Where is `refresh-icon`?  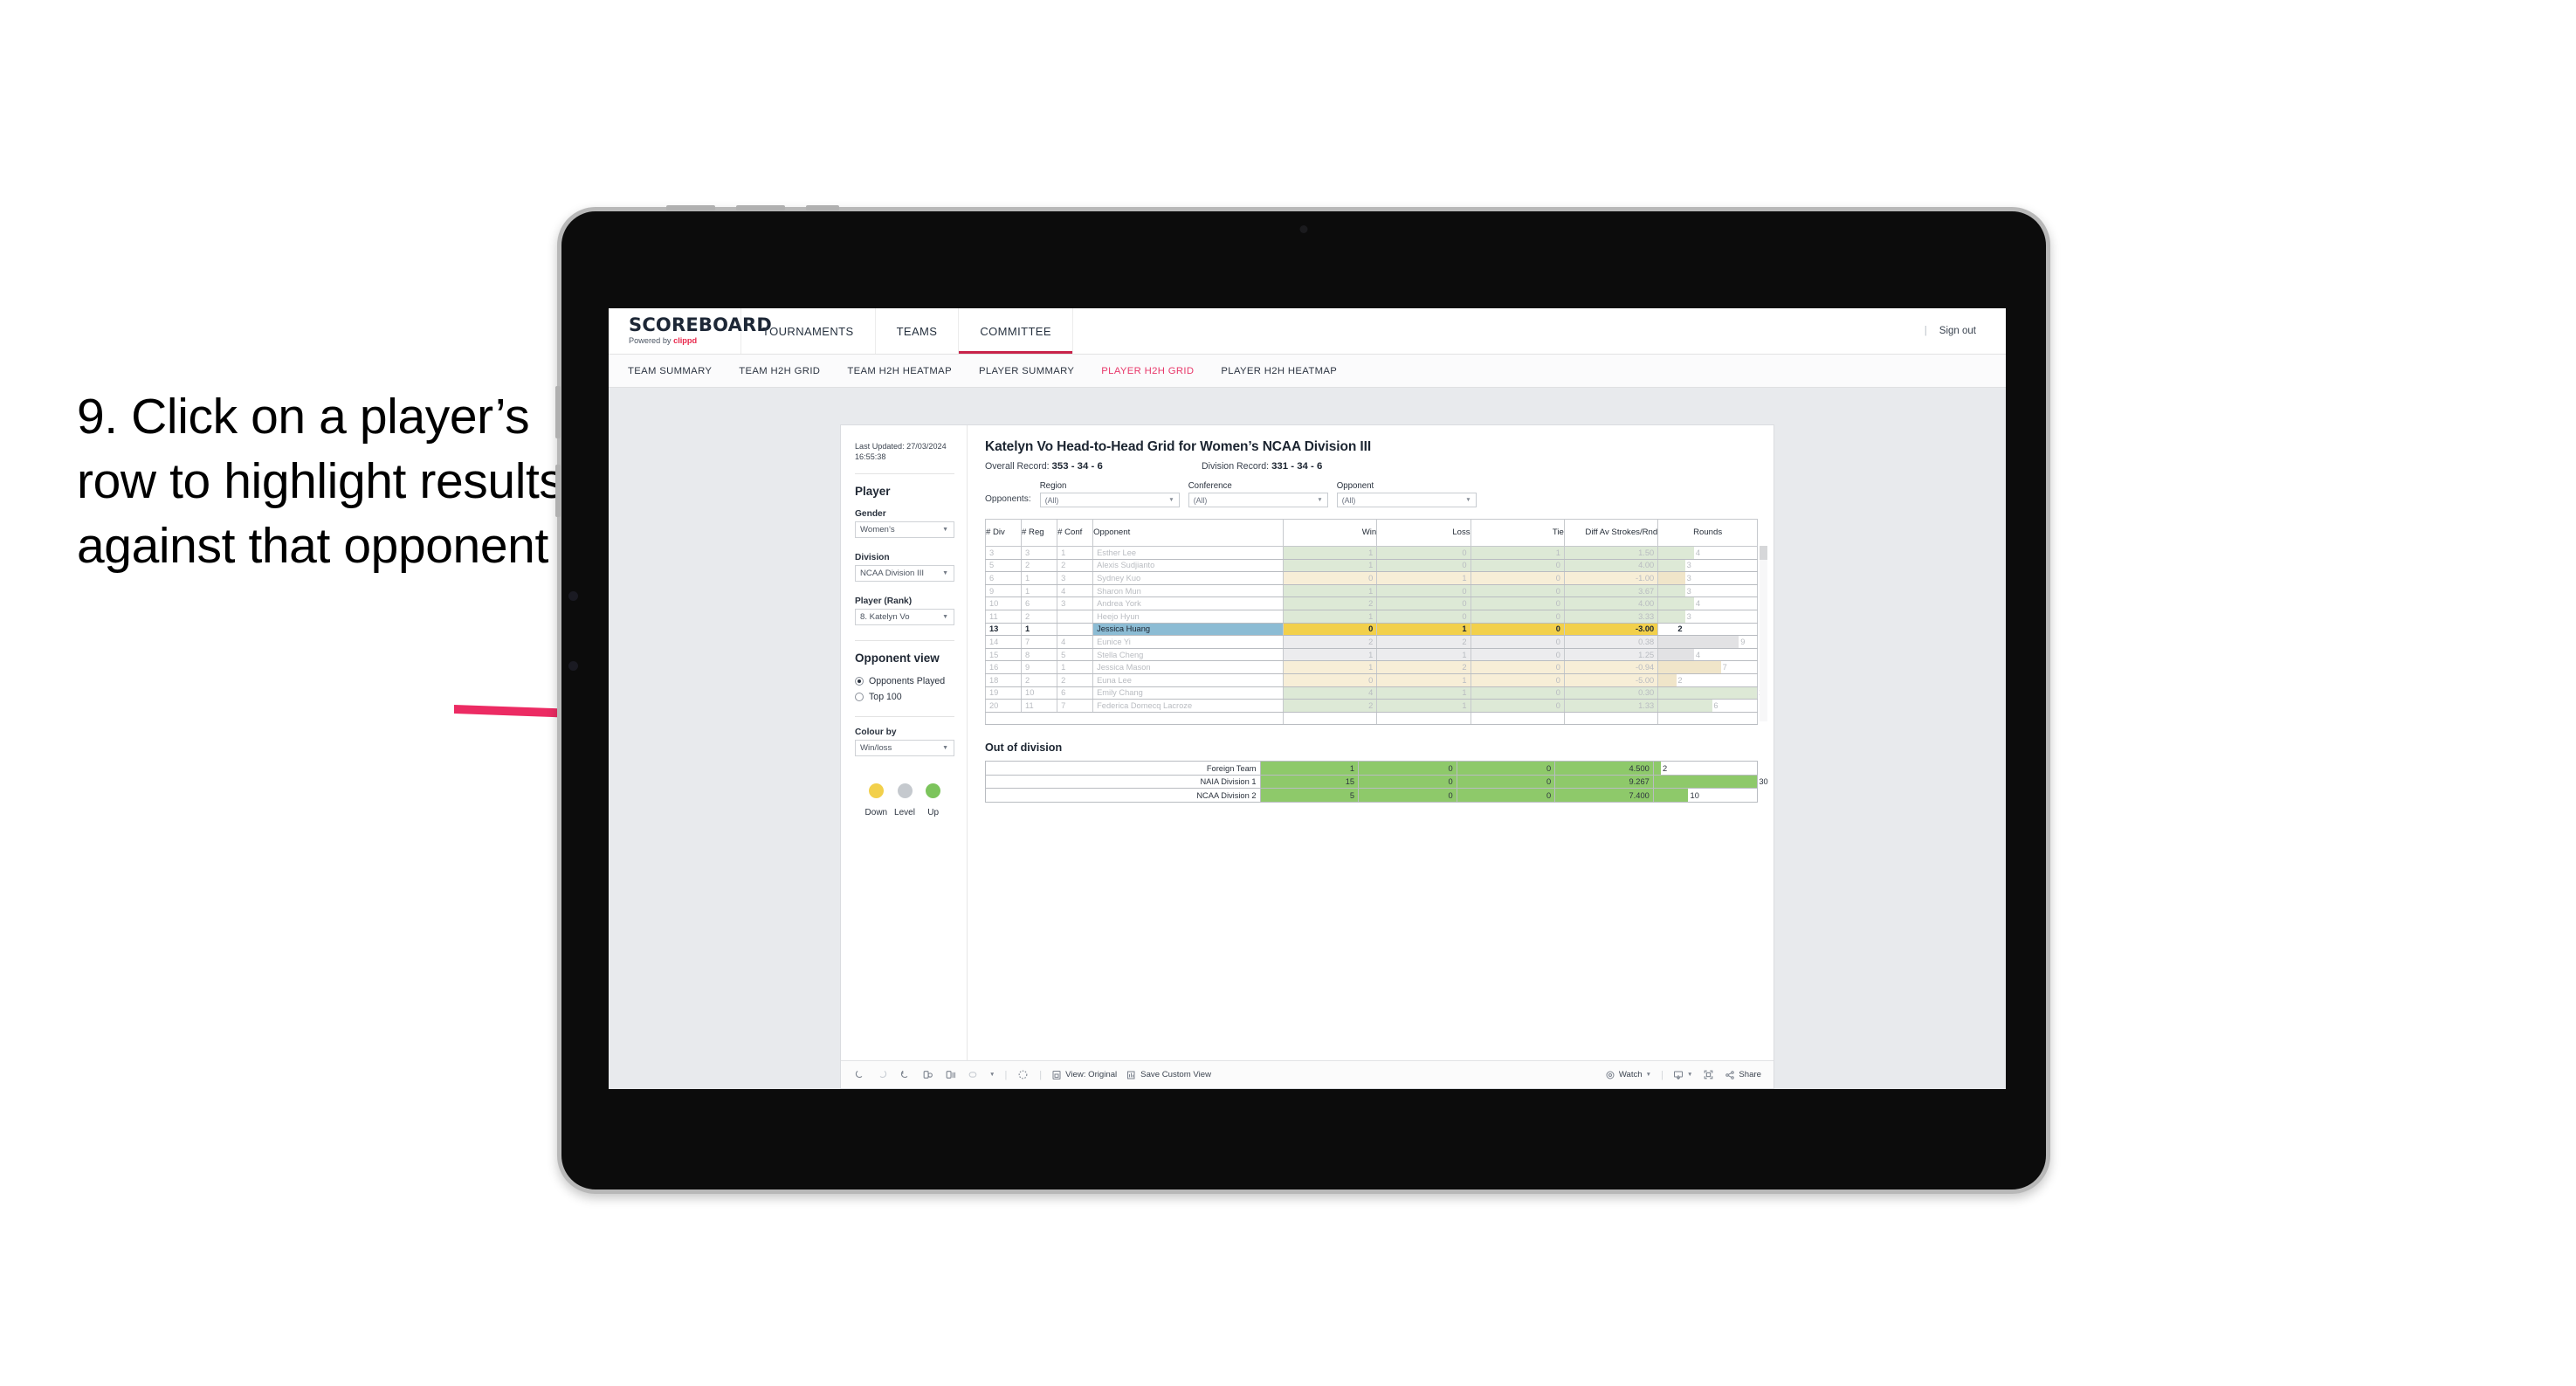 refresh-icon is located at coordinates (927, 1074).